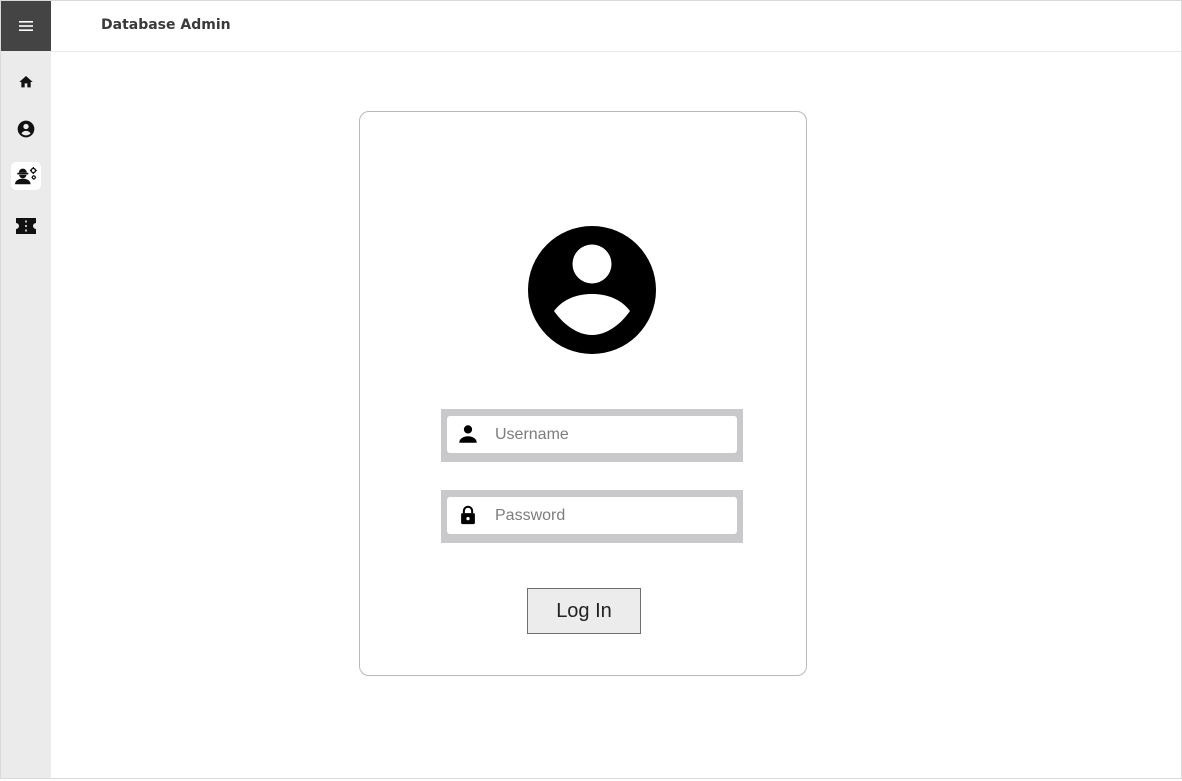  What do you see at coordinates (26, 389) in the screenshot?
I see `sidebar` at bounding box center [26, 389].